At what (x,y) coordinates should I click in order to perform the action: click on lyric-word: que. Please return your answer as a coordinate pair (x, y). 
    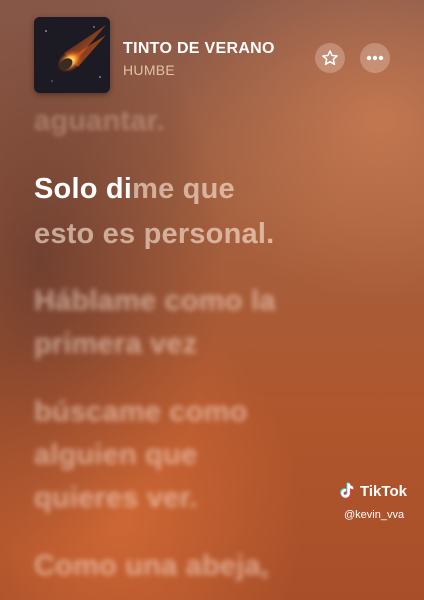
    Looking at the image, I should click on (204, 189).